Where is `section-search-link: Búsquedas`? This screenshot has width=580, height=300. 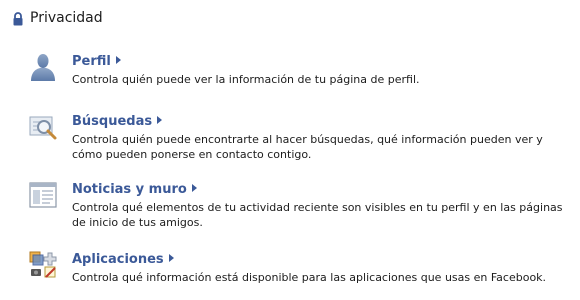 section-search-link: Búsquedas is located at coordinates (117, 122).